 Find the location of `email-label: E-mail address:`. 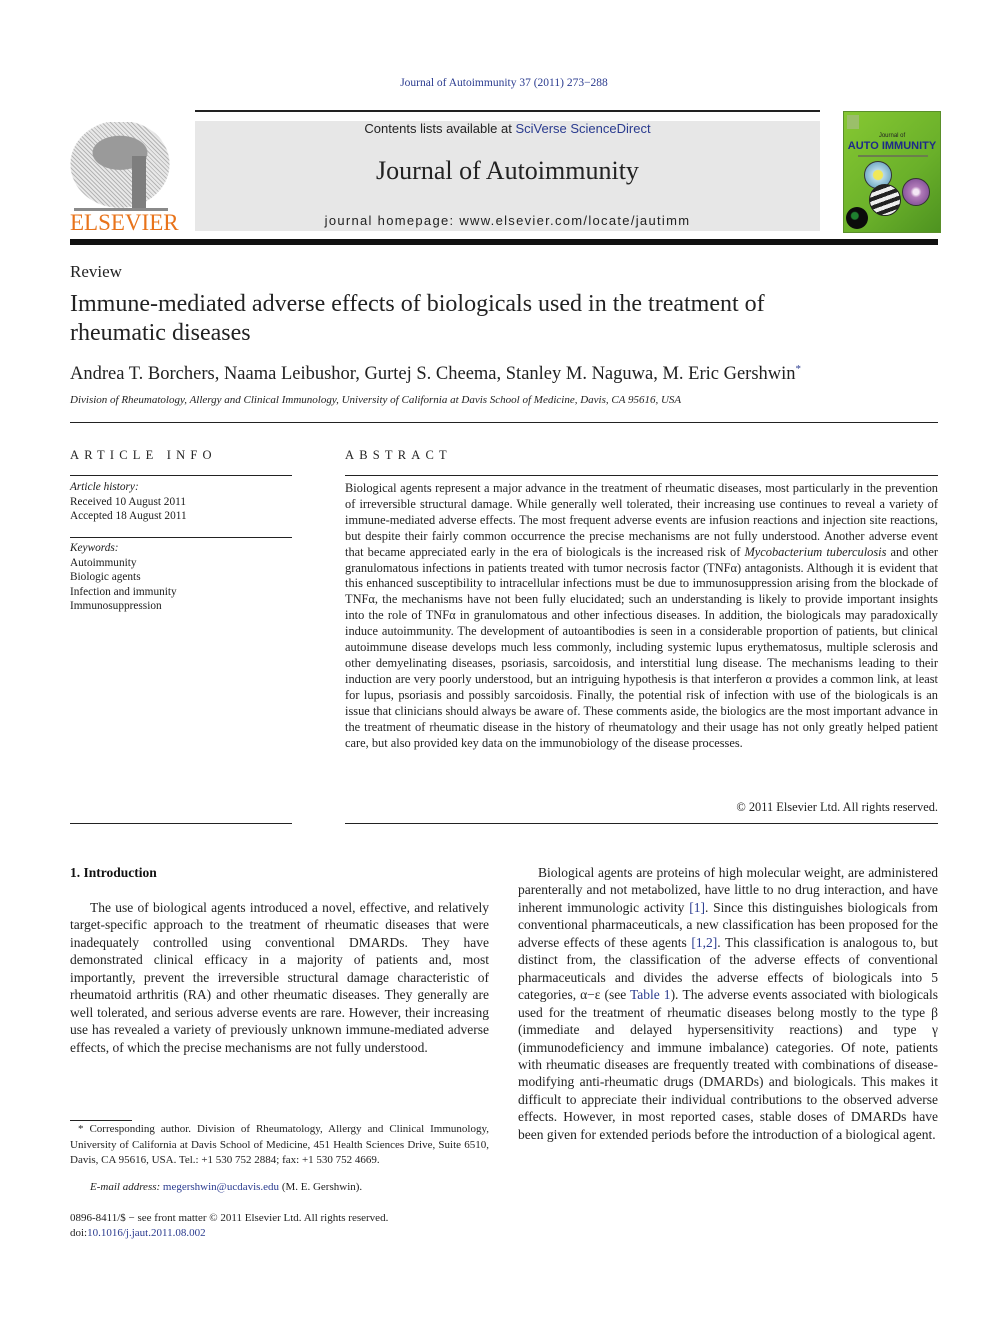

email-label: E-mail address: is located at coordinates (126, 1187).